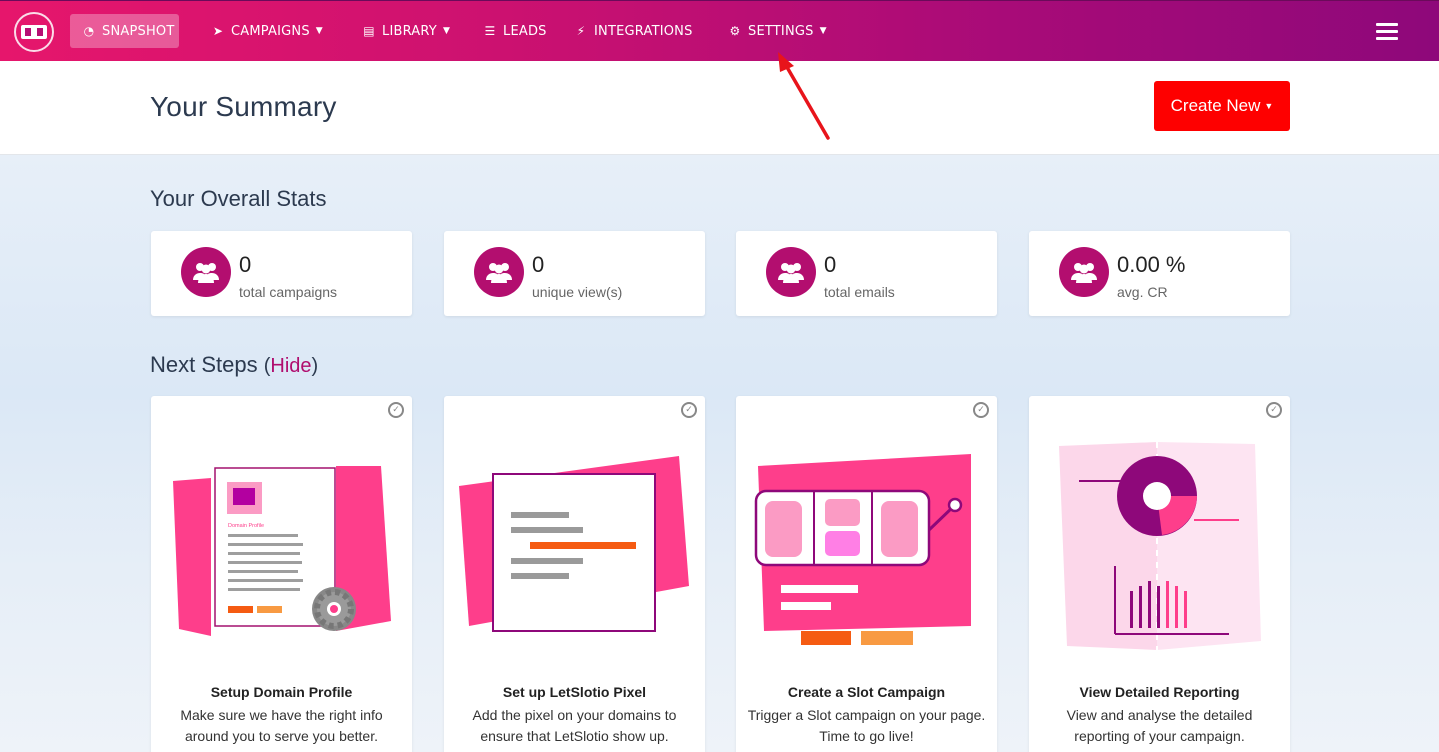 This screenshot has width=1439, height=752. Describe the element at coordinates (574, 273) in the screenshot. I see `stat-card-views: 0 unique view(s)` at that location.